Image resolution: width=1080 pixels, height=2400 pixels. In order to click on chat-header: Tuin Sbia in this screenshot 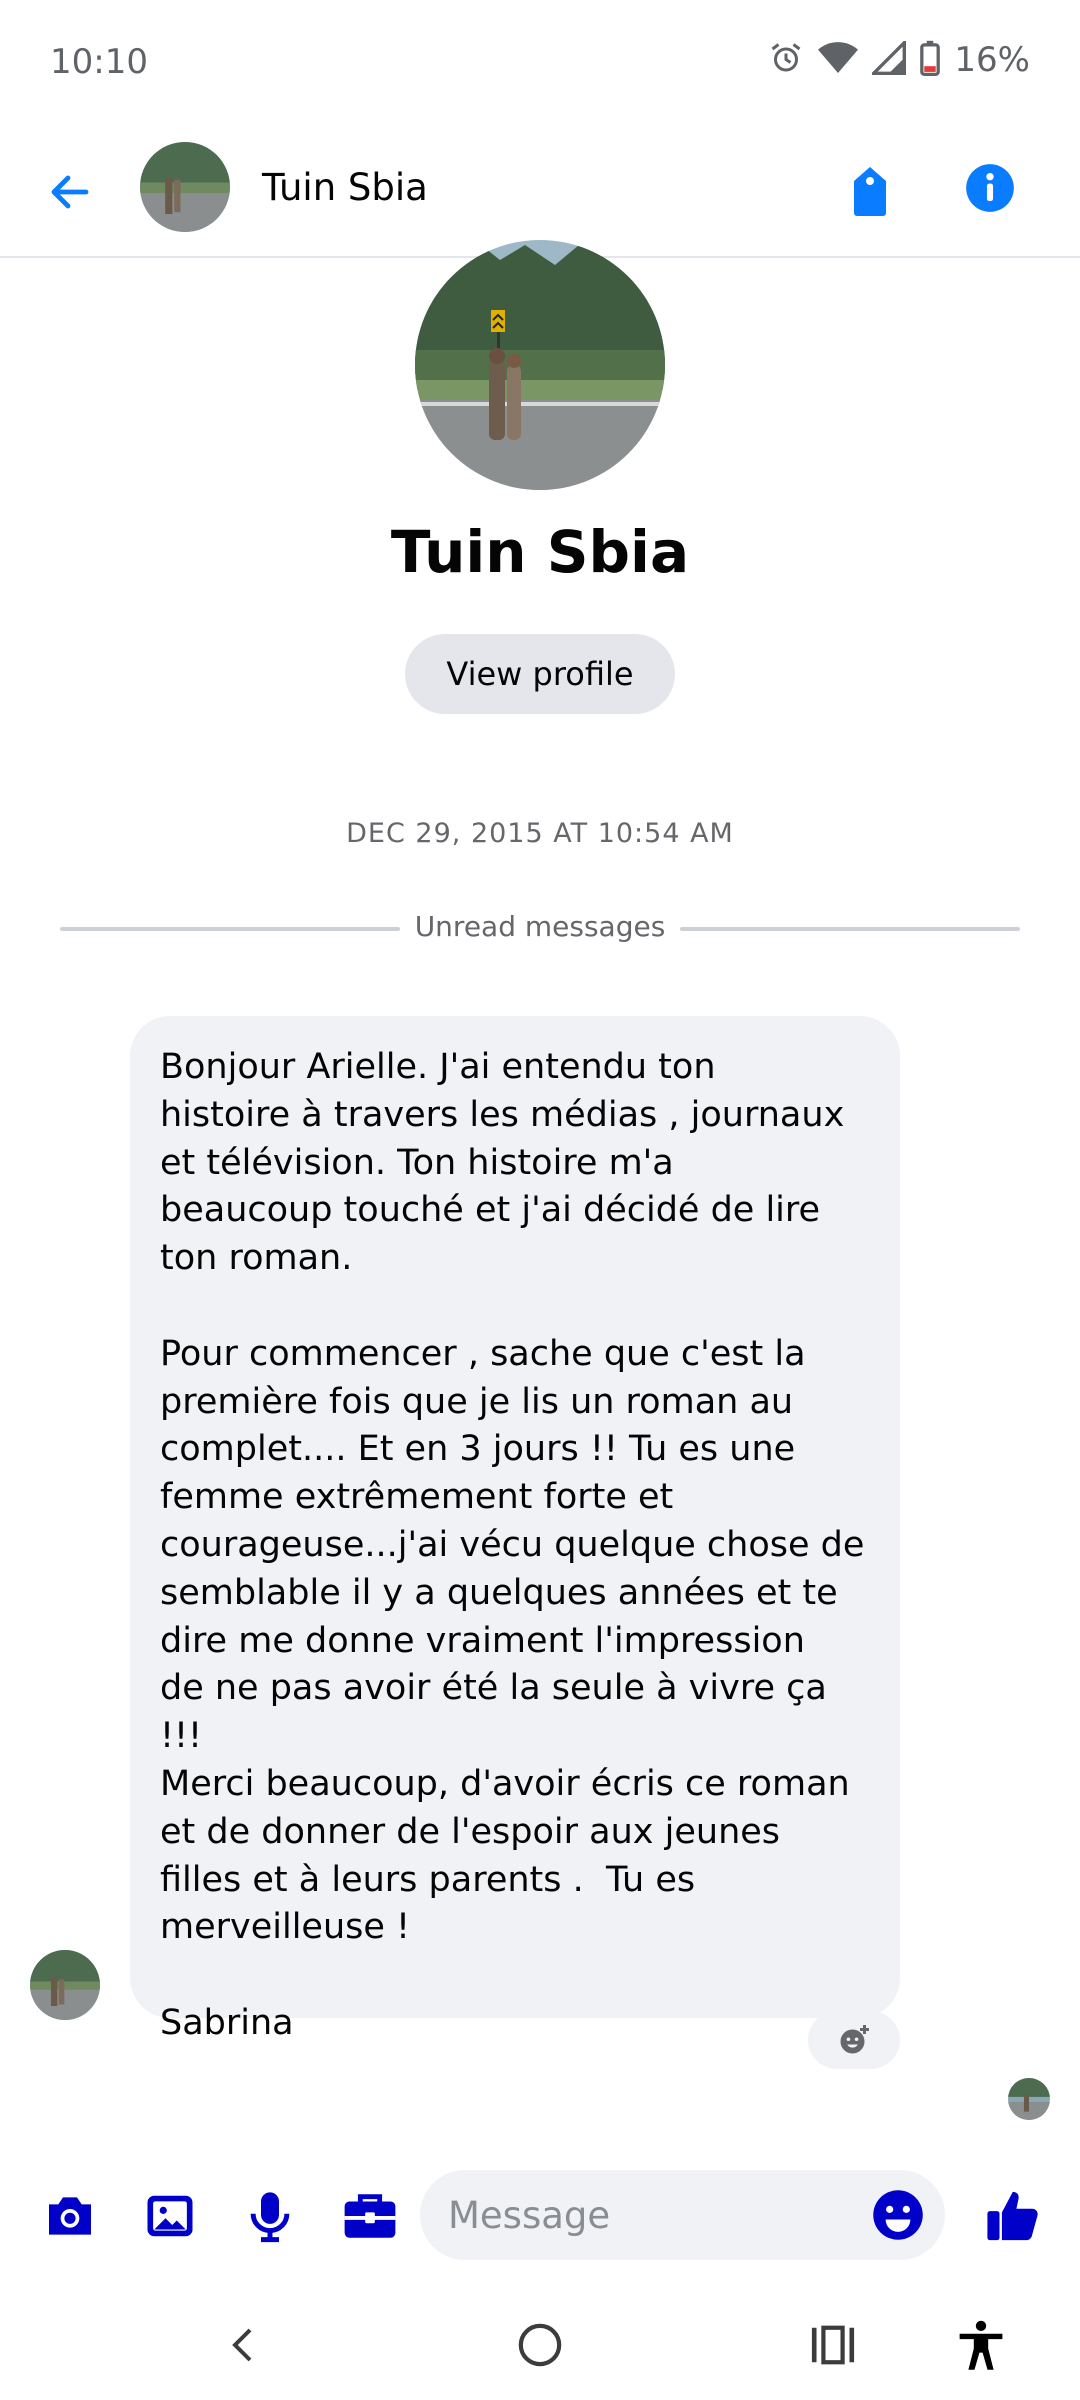, I will do `click(540, 192)`.